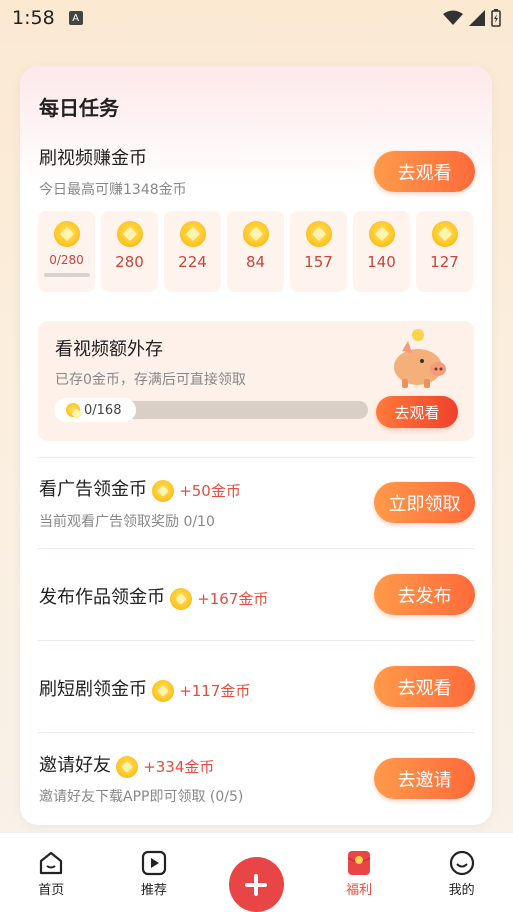 This screenshot has height=912, width=513. Describe the element at coordinates (420, 358) in the screenshot. I see `piggy-bank-icon` at that location.